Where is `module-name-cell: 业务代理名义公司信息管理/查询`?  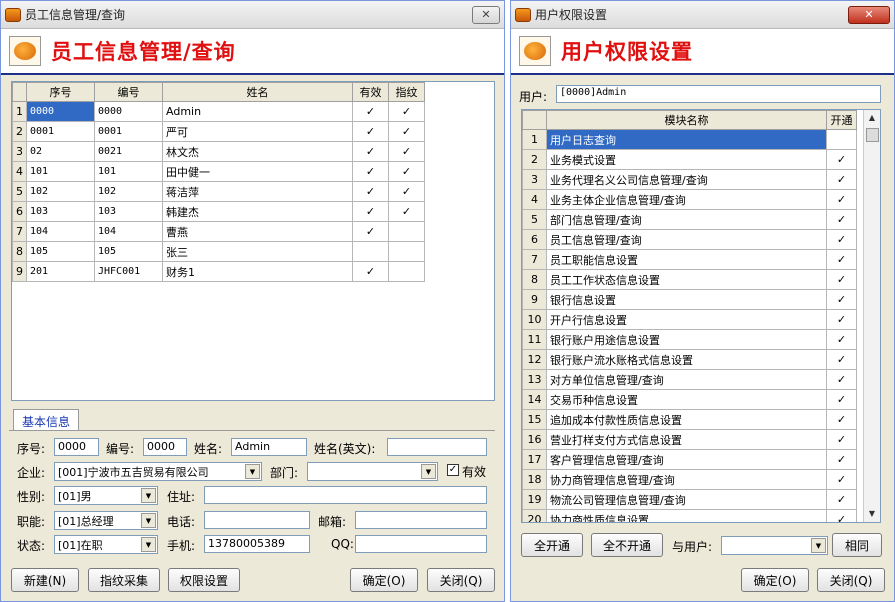
module-name-cell: 业务代理名义公司信息管理/查询 is located at coordinates (686, 179).